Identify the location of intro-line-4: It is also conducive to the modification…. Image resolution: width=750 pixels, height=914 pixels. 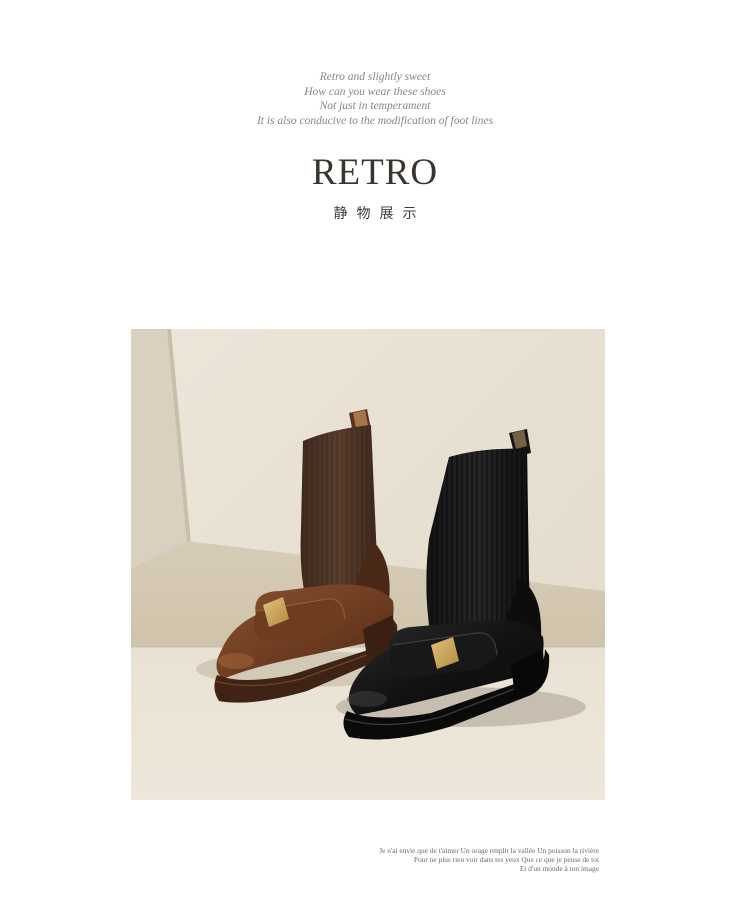
(375, 120).